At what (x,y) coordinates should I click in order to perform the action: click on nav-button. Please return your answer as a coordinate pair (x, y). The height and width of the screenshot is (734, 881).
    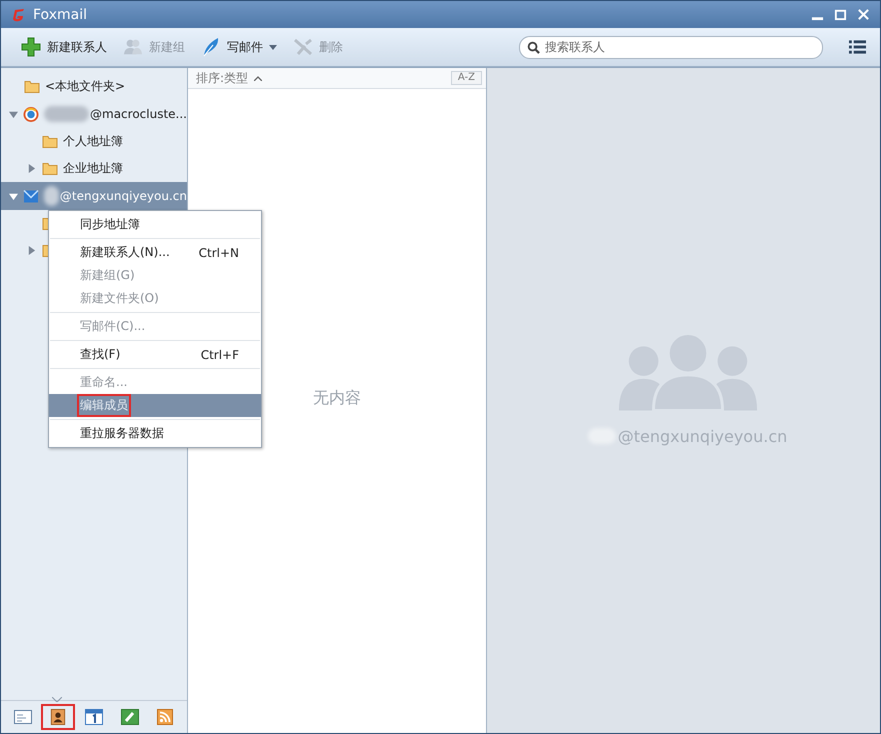
    Looking at the image, I should click on (58, 717).